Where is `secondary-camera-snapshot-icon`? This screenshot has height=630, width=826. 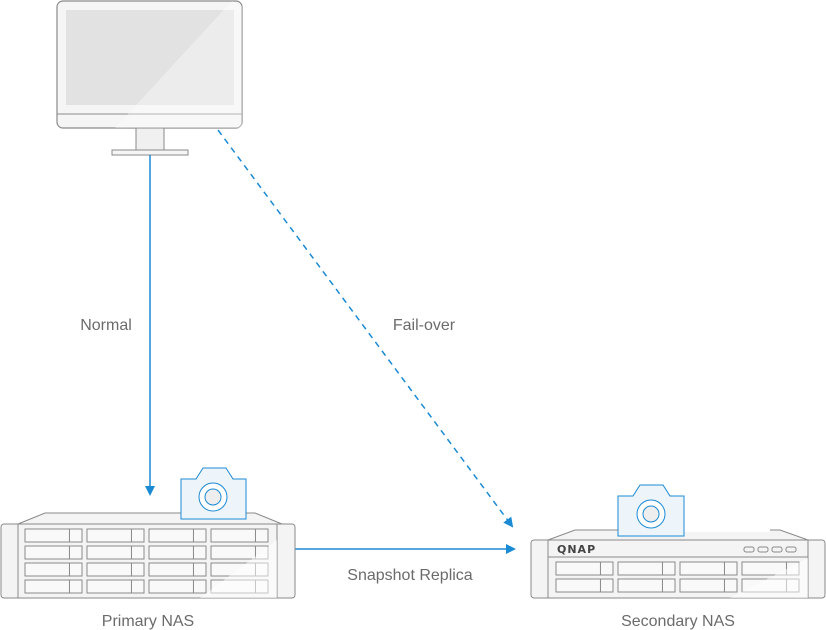 secondary-camera-snapshot-icon is located at coordinates (693, 510).